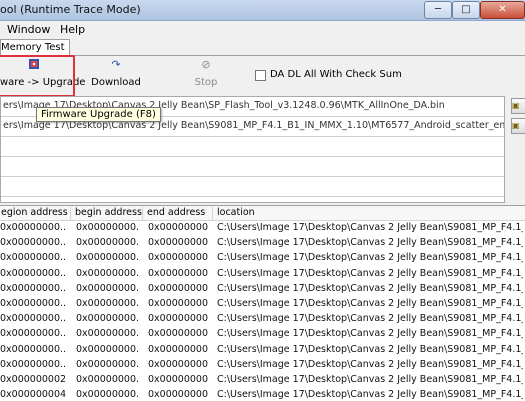  Describe the element at coordinates (34, 213) in the screenshot. I see `column-header-region: egion address` at that location.